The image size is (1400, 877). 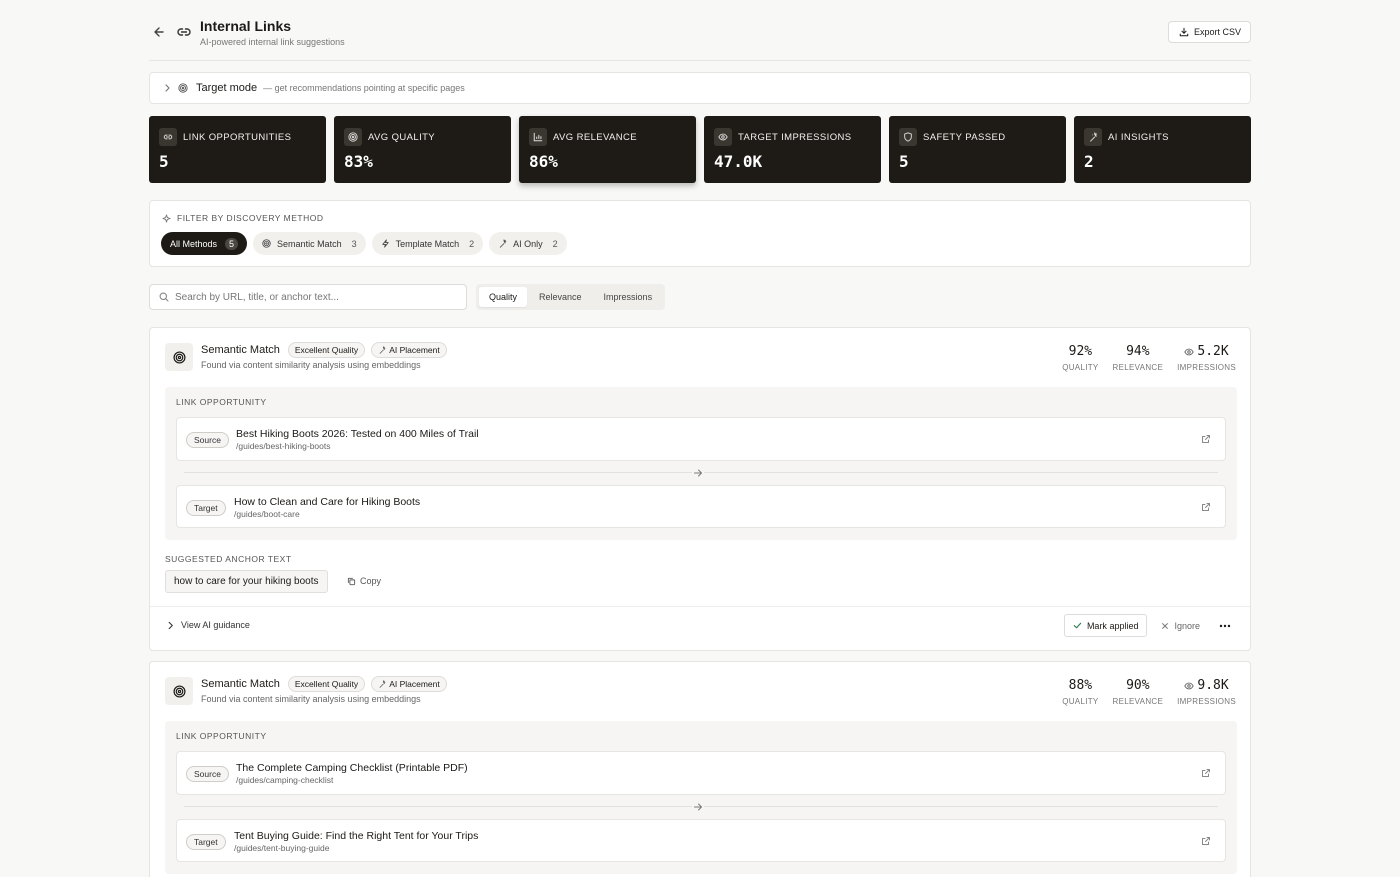 I want to click on search-icon, so click(x=164, y=297).